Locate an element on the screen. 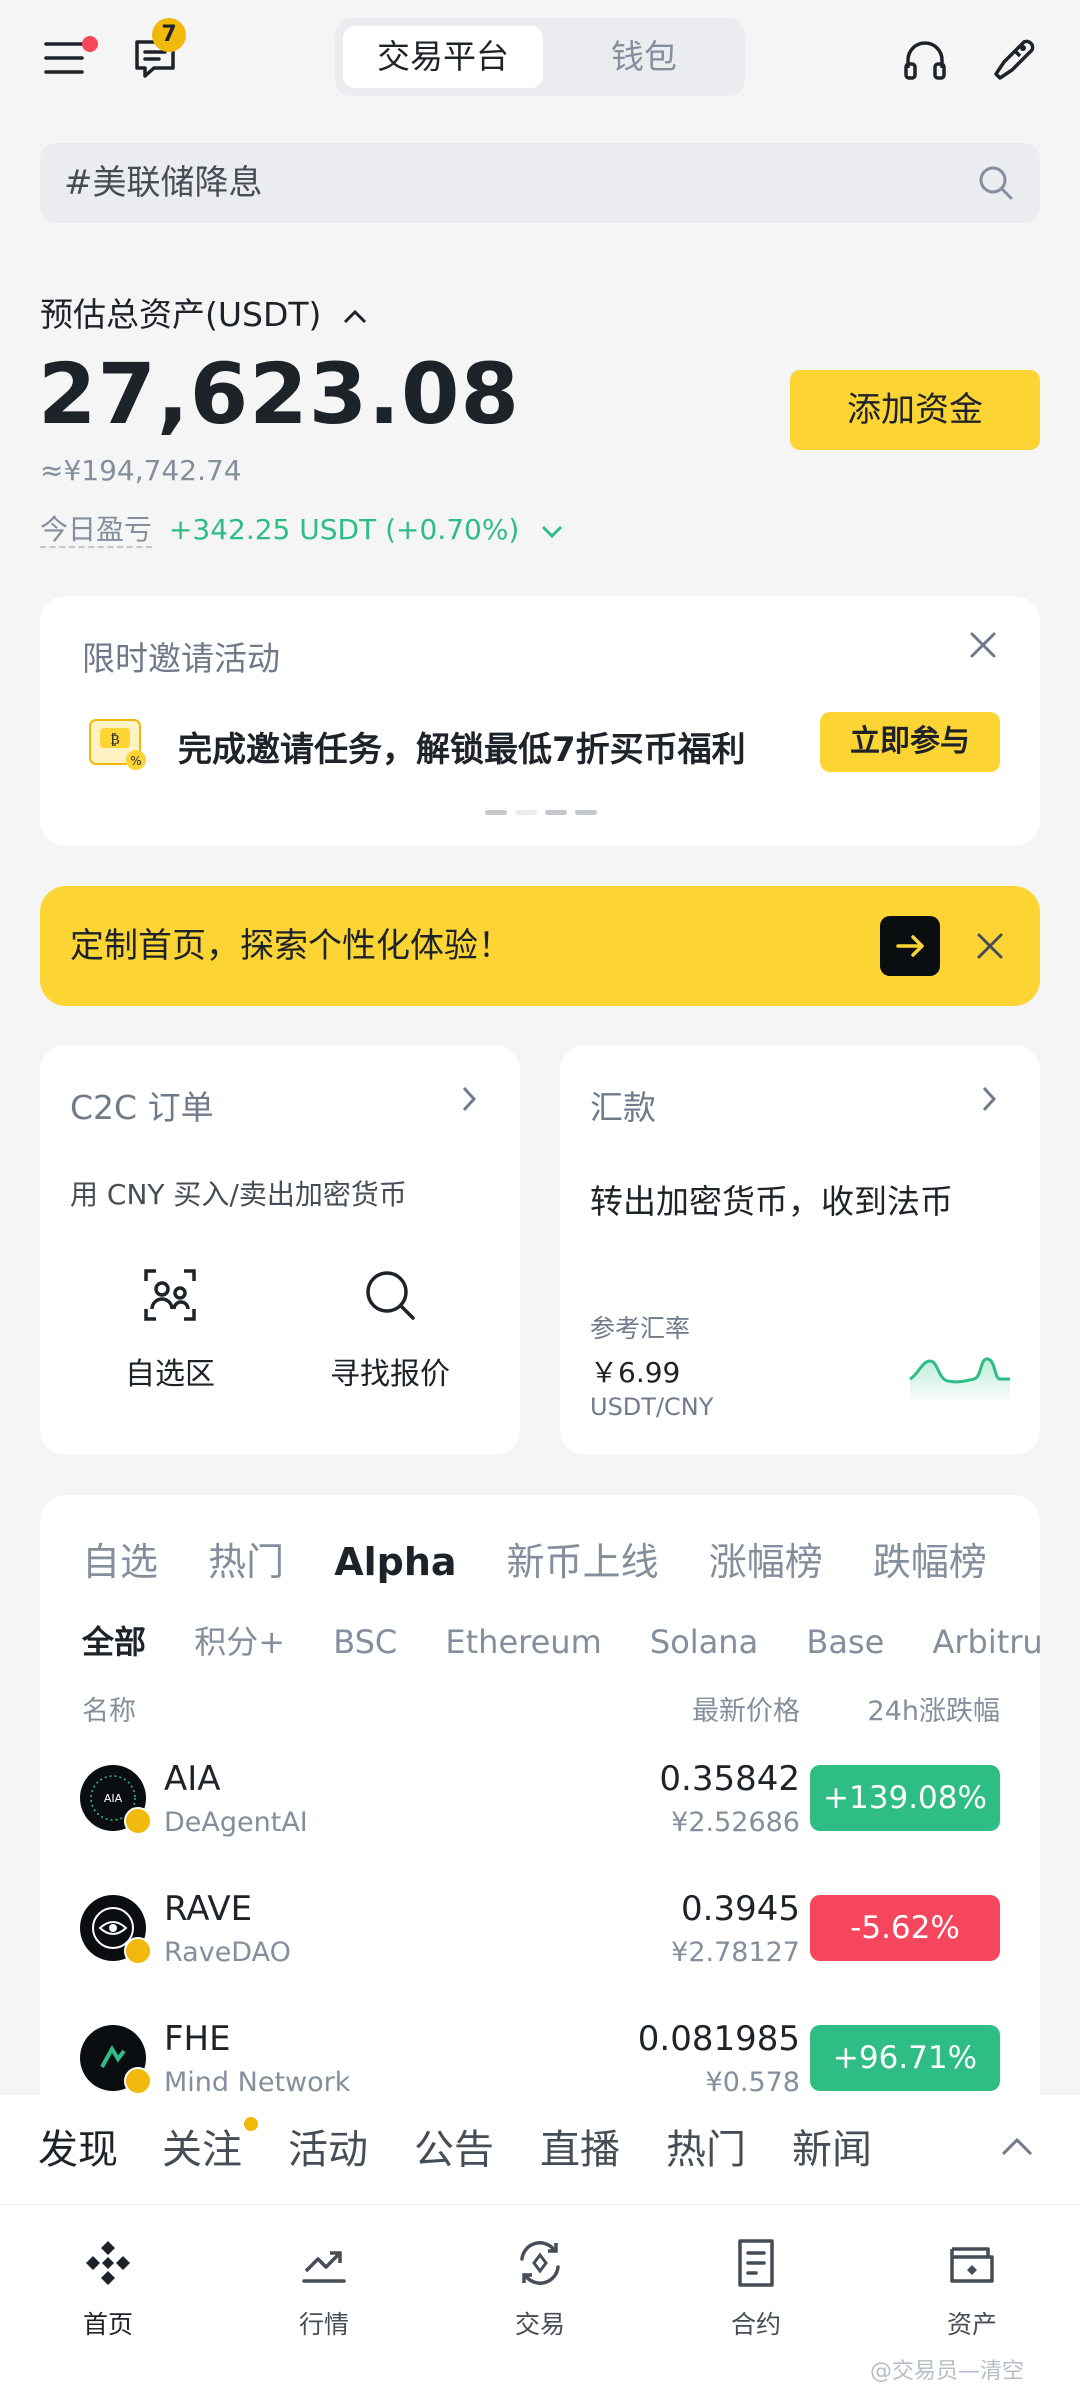  tab-trending: 热门 is located at coordinates (706, 2150).